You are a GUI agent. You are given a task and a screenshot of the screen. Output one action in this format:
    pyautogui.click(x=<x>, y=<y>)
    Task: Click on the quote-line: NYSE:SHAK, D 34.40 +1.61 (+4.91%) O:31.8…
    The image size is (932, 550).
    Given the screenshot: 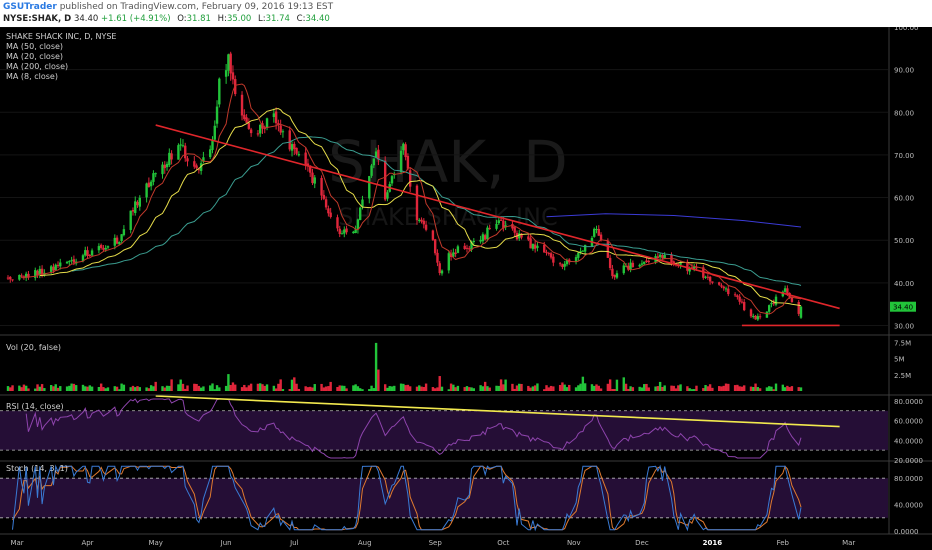 What is the action you would take?
    pyautogui.click(x=166, y=19)
    